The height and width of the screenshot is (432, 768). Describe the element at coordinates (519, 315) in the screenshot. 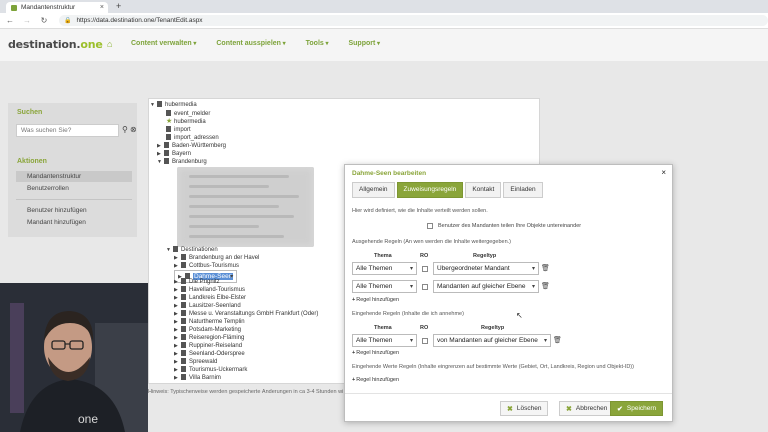

I see `mouse-cursor-icon: ↖` at that location.